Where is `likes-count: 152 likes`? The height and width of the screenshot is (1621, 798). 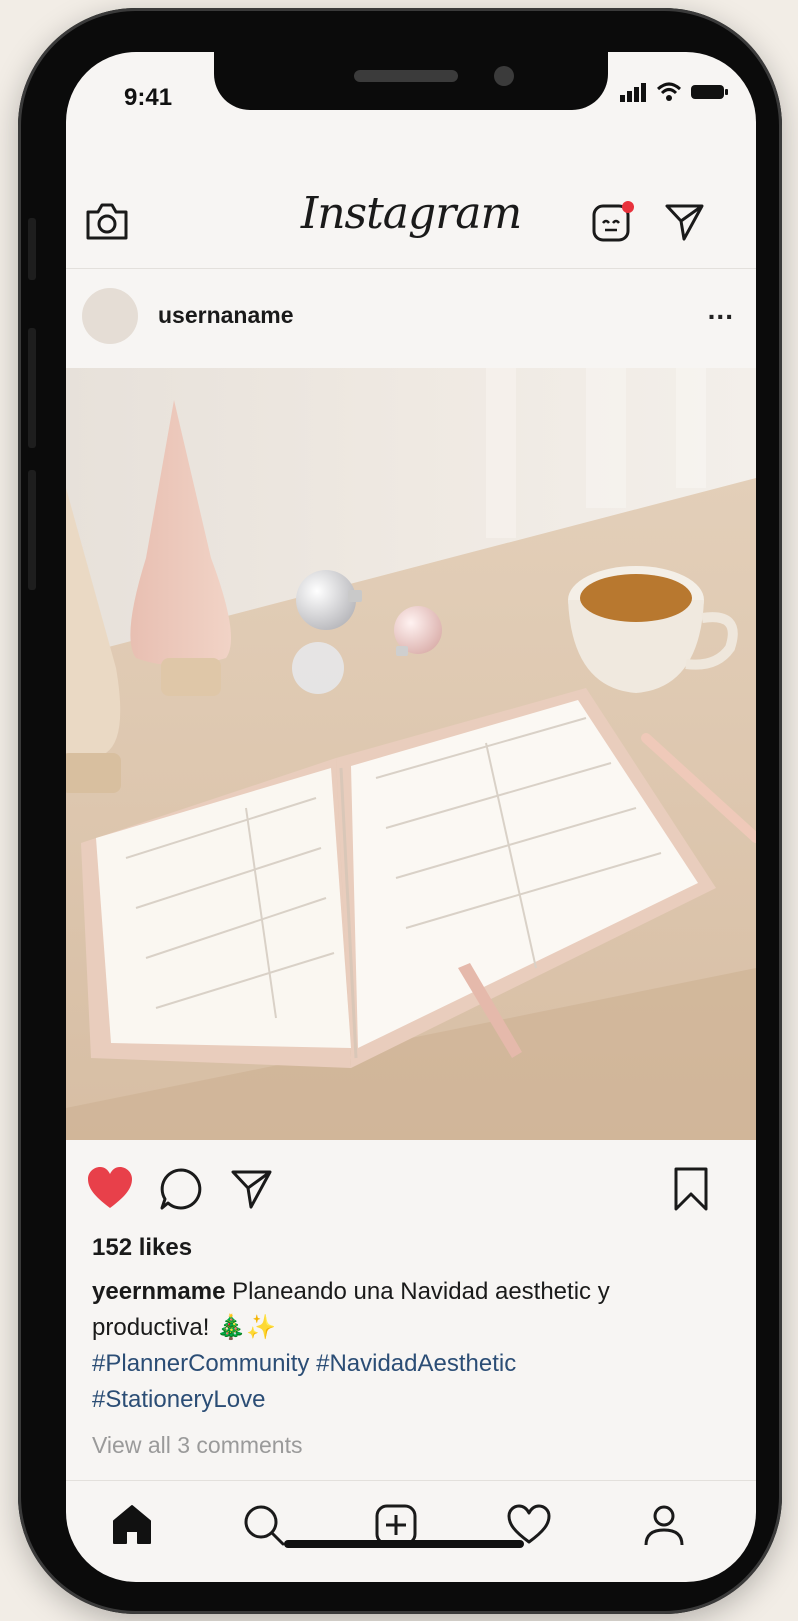 likes-count: 152 likes is located at coordinates (142, 1248).